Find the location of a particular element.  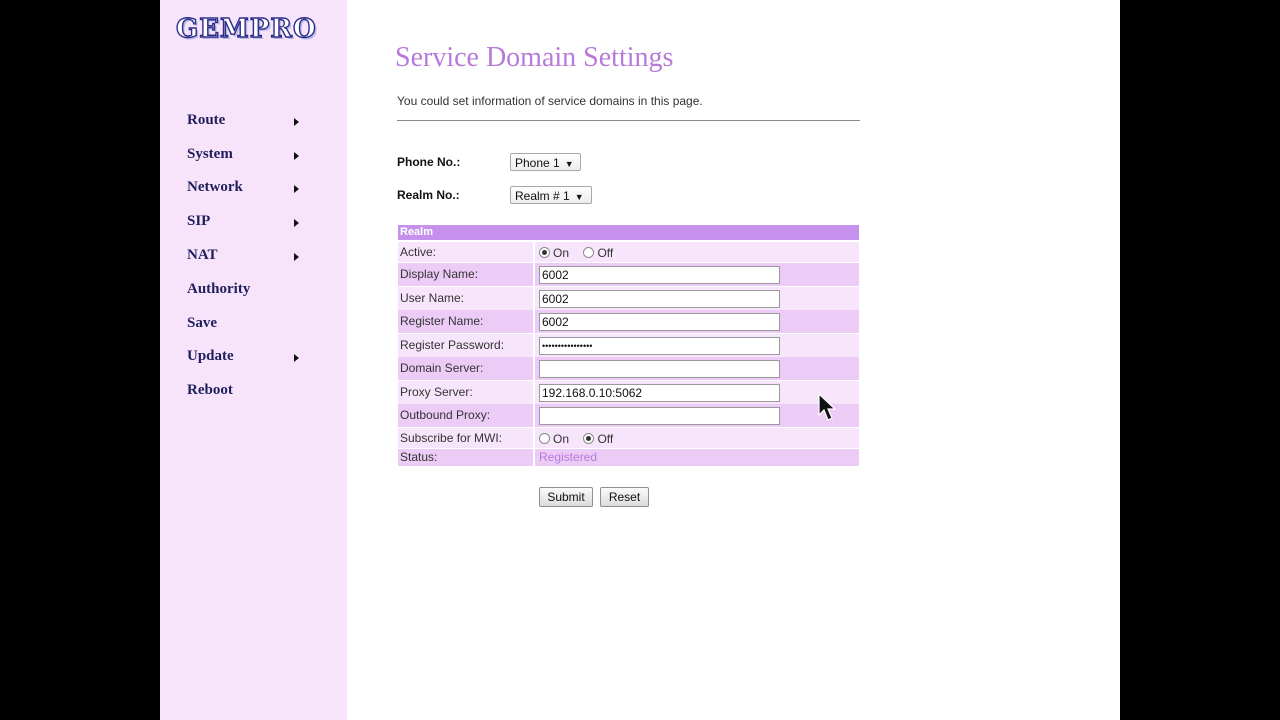

table-row-register-password: Register Password: •••••••••••••••• is located at coordinates (628, 345).